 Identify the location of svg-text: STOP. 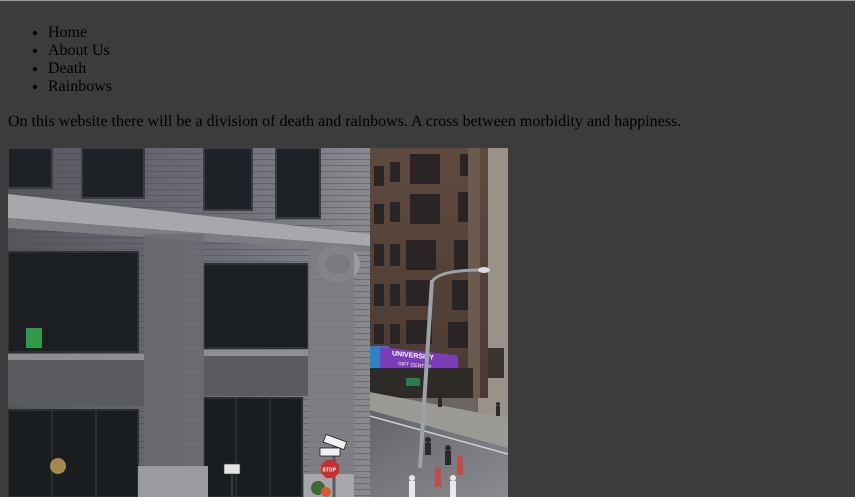
(330, 471).